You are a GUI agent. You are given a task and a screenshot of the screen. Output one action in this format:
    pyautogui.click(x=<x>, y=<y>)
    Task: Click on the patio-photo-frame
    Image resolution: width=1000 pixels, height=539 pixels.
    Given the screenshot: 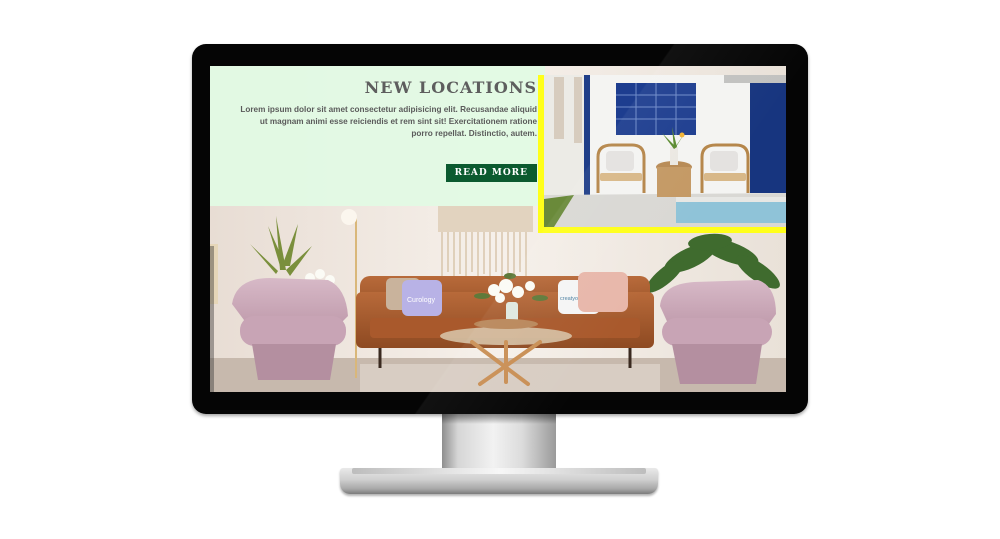 What is the action you would take?
    pyautogui.click(x=662, y=154)
    